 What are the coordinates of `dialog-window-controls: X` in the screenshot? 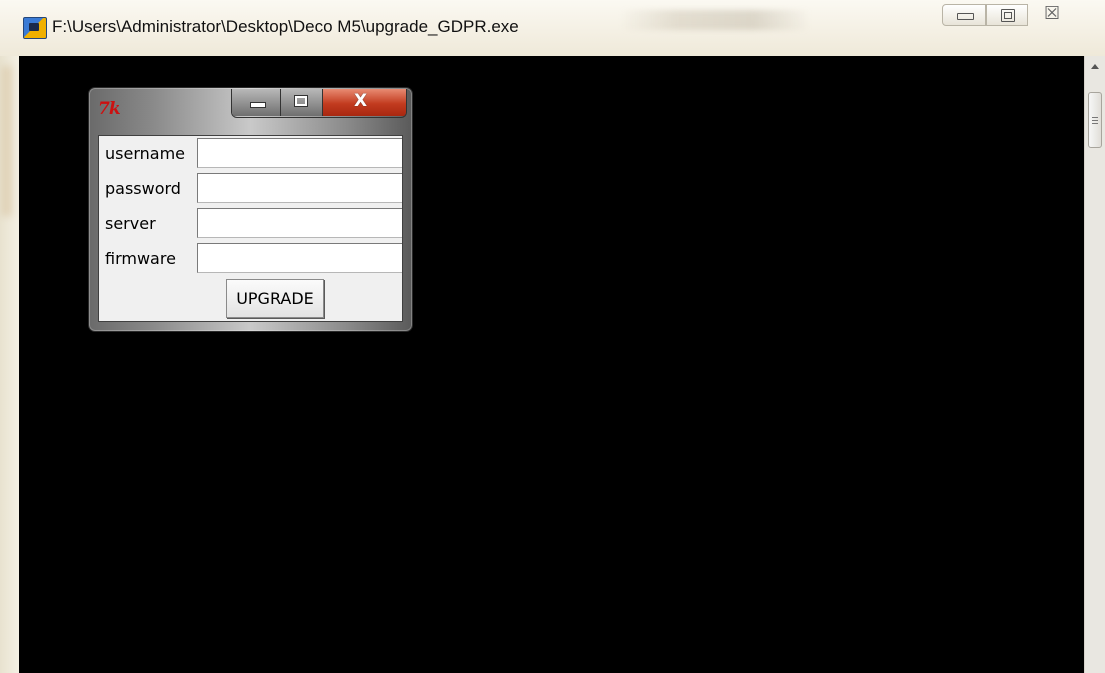 It's located at (319, 103).